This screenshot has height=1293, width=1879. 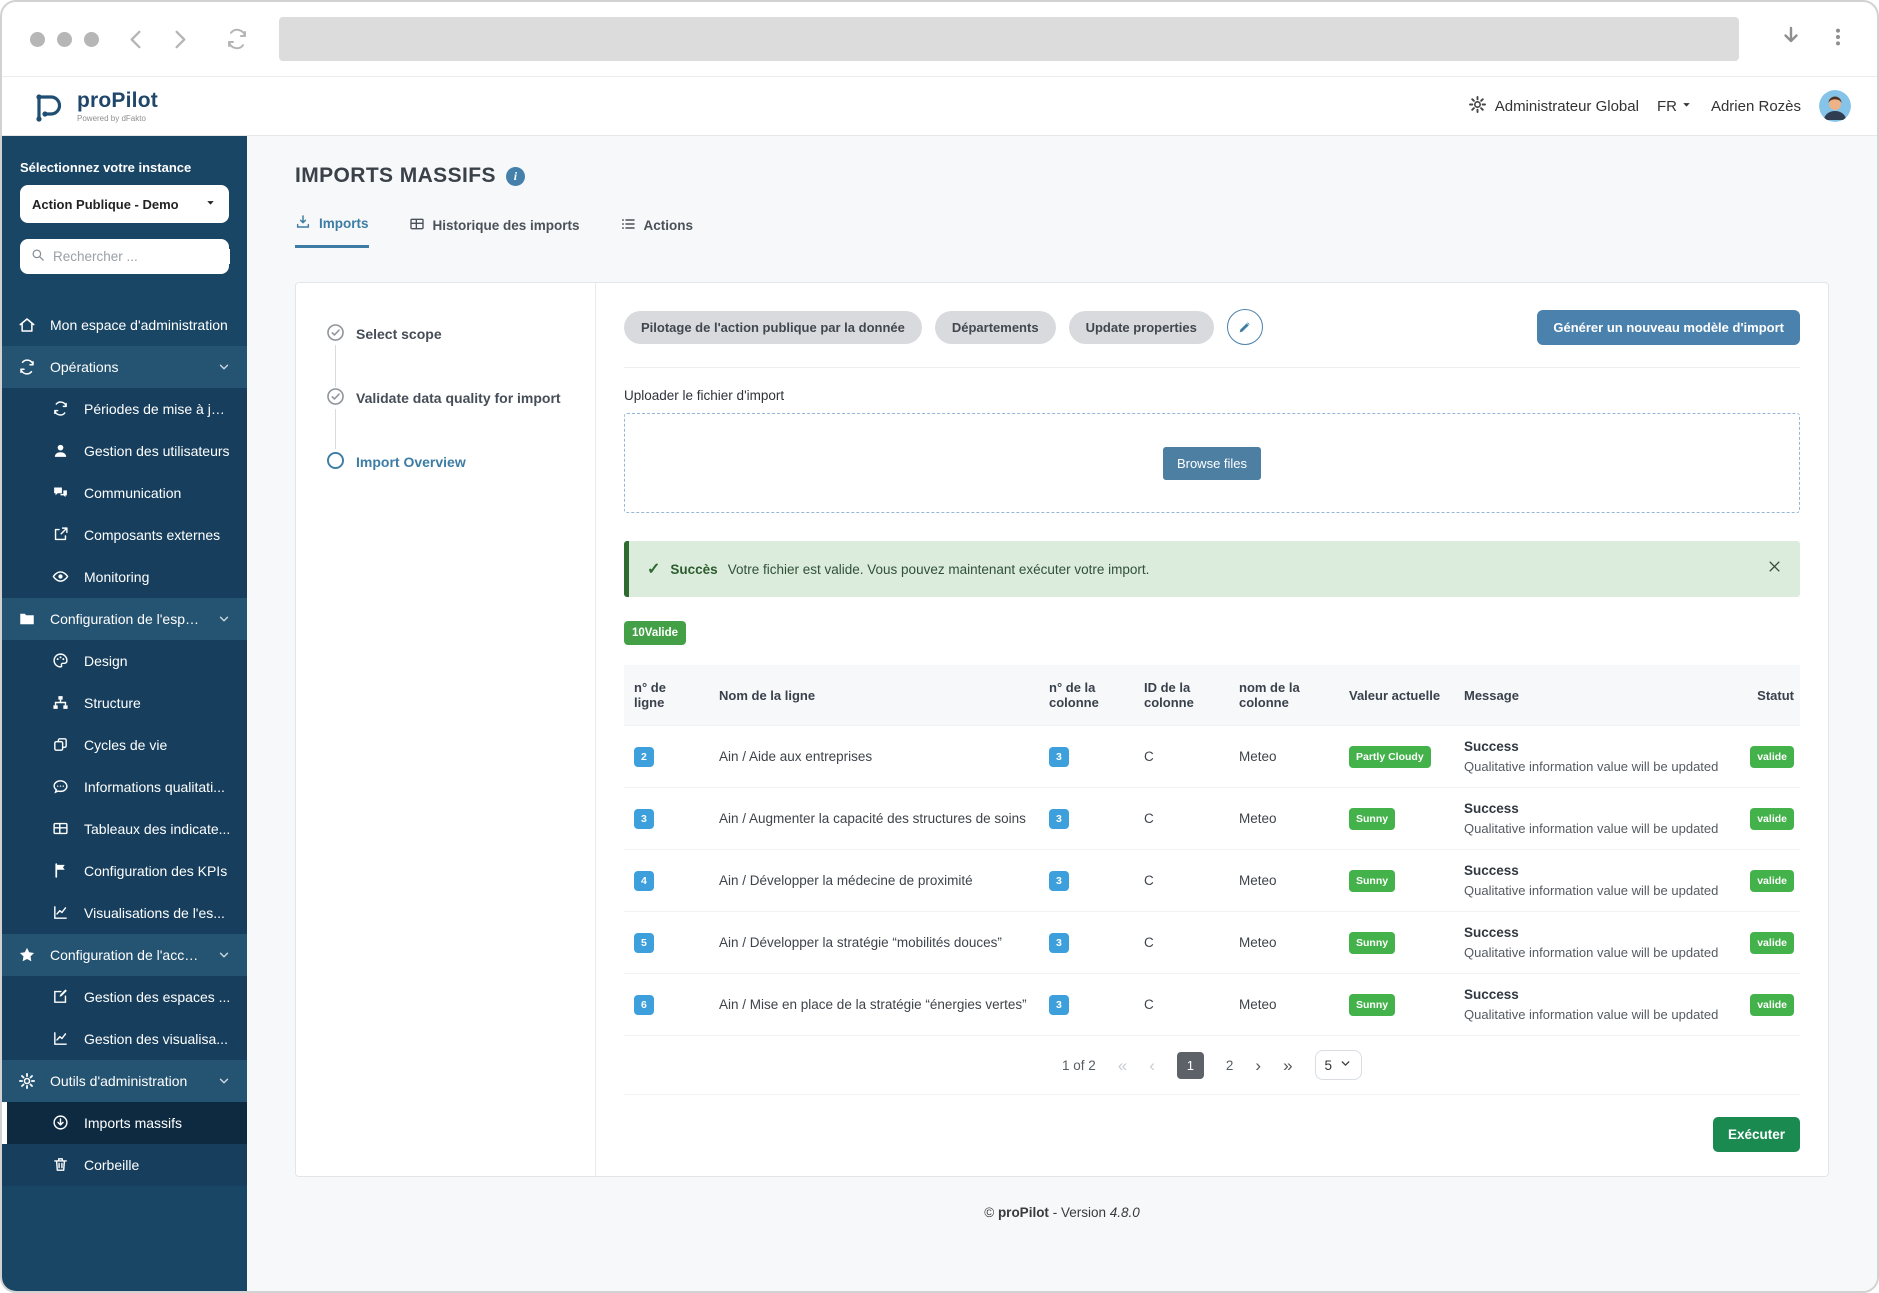 I want to click on flag-icon, so click(x=61, y=871).